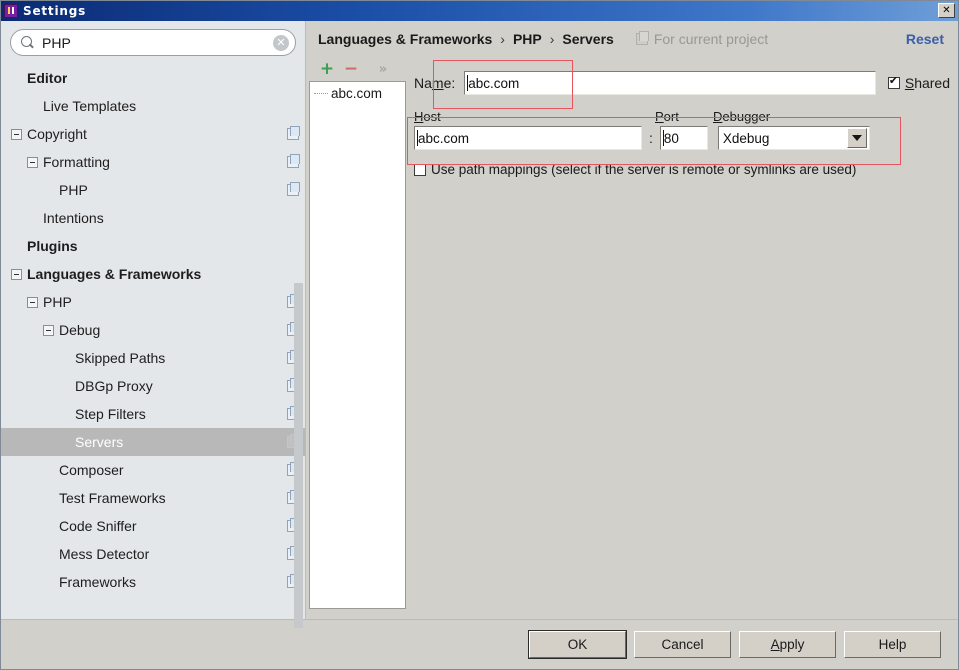 This screenshot has width=959, height=670. What do you see at coordinates (432, 116) in the screenshot?
I see `host-label-post: ost` at bounding box center [432, 116].